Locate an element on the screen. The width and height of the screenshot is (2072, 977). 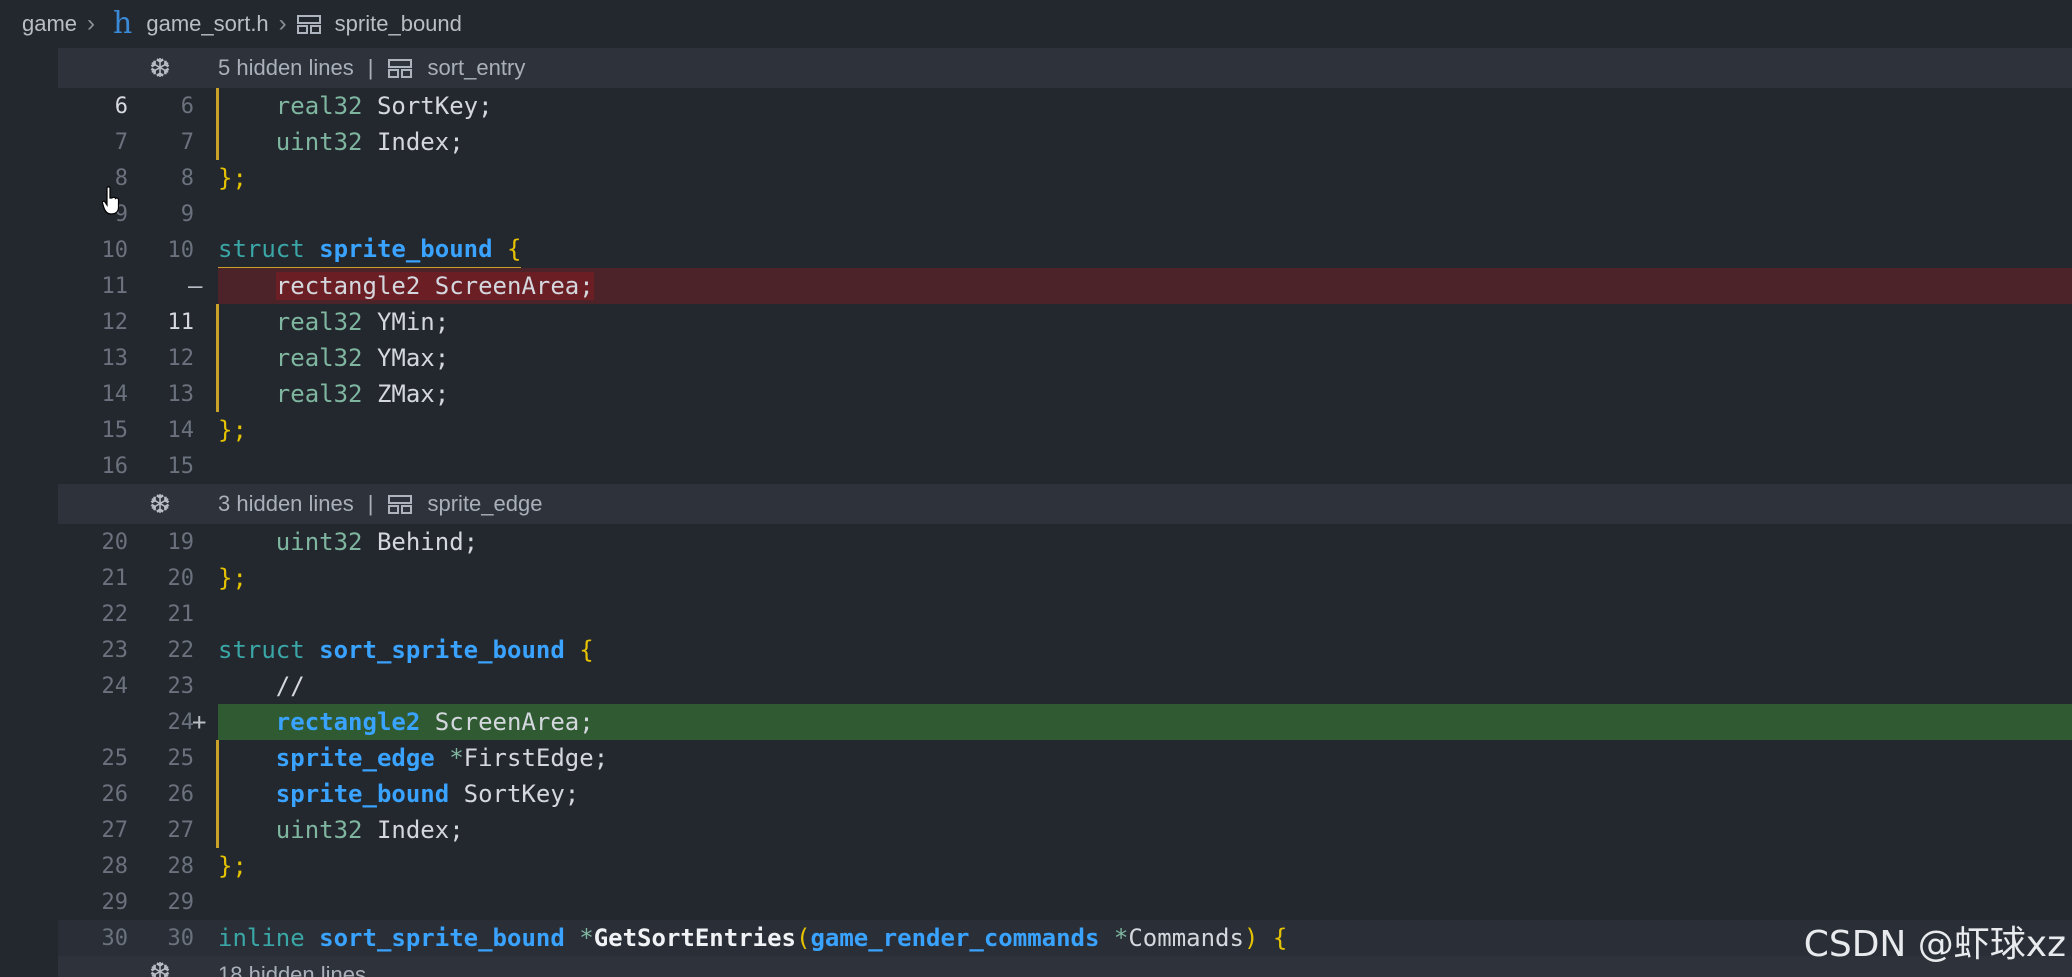
deleted-line: 11 — rectangle2 ScreenArea; is located at coordinates (1065, 286).